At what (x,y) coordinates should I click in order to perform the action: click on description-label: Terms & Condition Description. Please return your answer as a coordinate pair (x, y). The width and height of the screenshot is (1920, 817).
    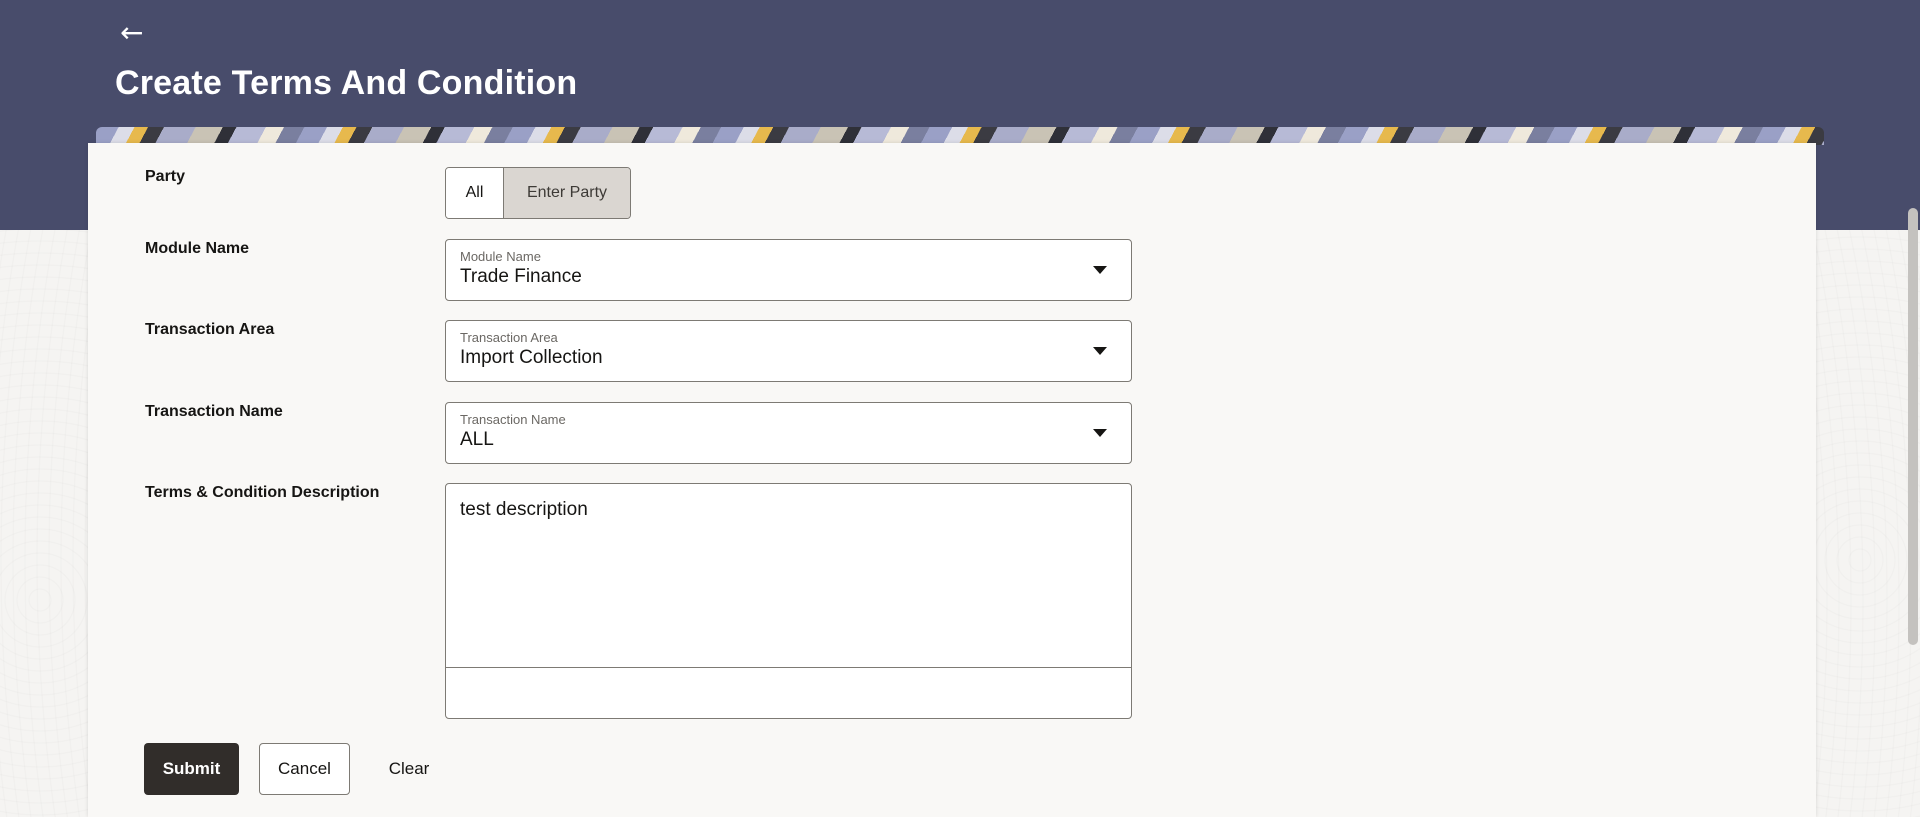
    Looking at the image, I should click on (262, 492).